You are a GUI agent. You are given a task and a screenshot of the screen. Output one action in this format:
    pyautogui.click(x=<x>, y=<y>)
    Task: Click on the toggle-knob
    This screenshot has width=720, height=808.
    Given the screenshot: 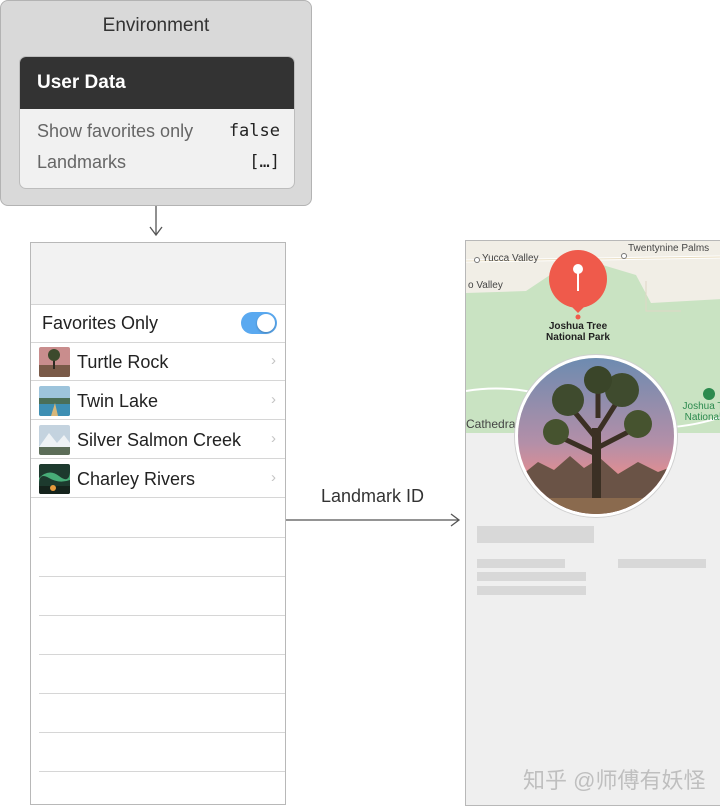 What is the action you would take?
    pyautogui.click(x=266, y=323)
    